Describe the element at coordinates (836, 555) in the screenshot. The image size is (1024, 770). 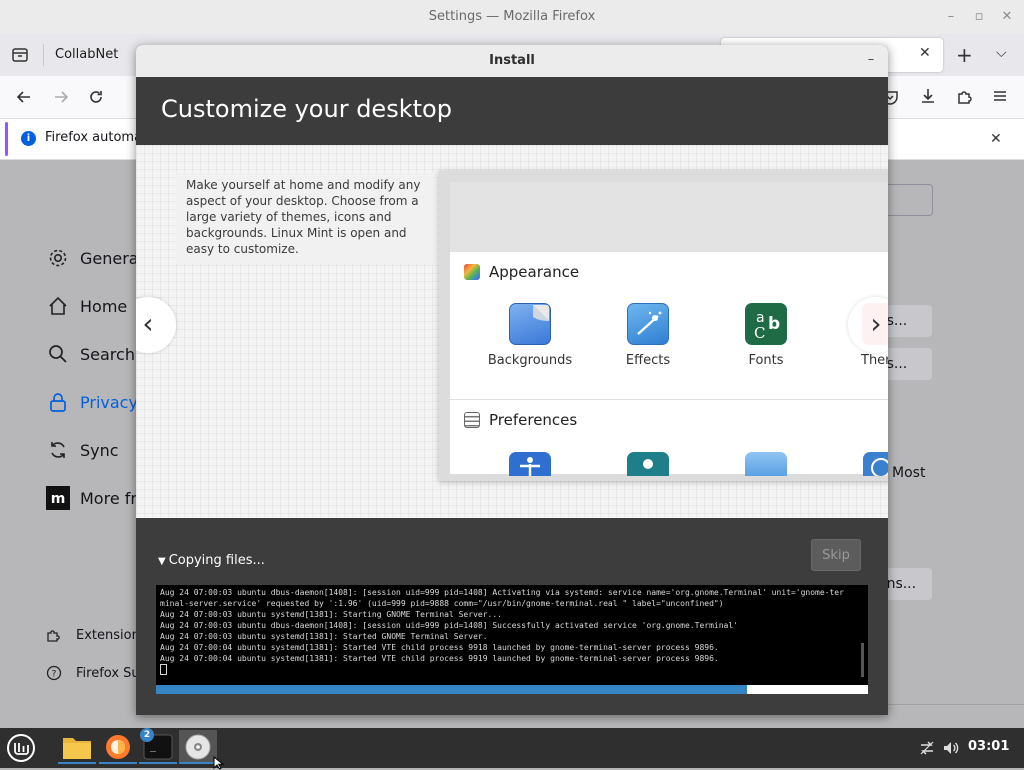
I see `skip-button: Skip` at that location.